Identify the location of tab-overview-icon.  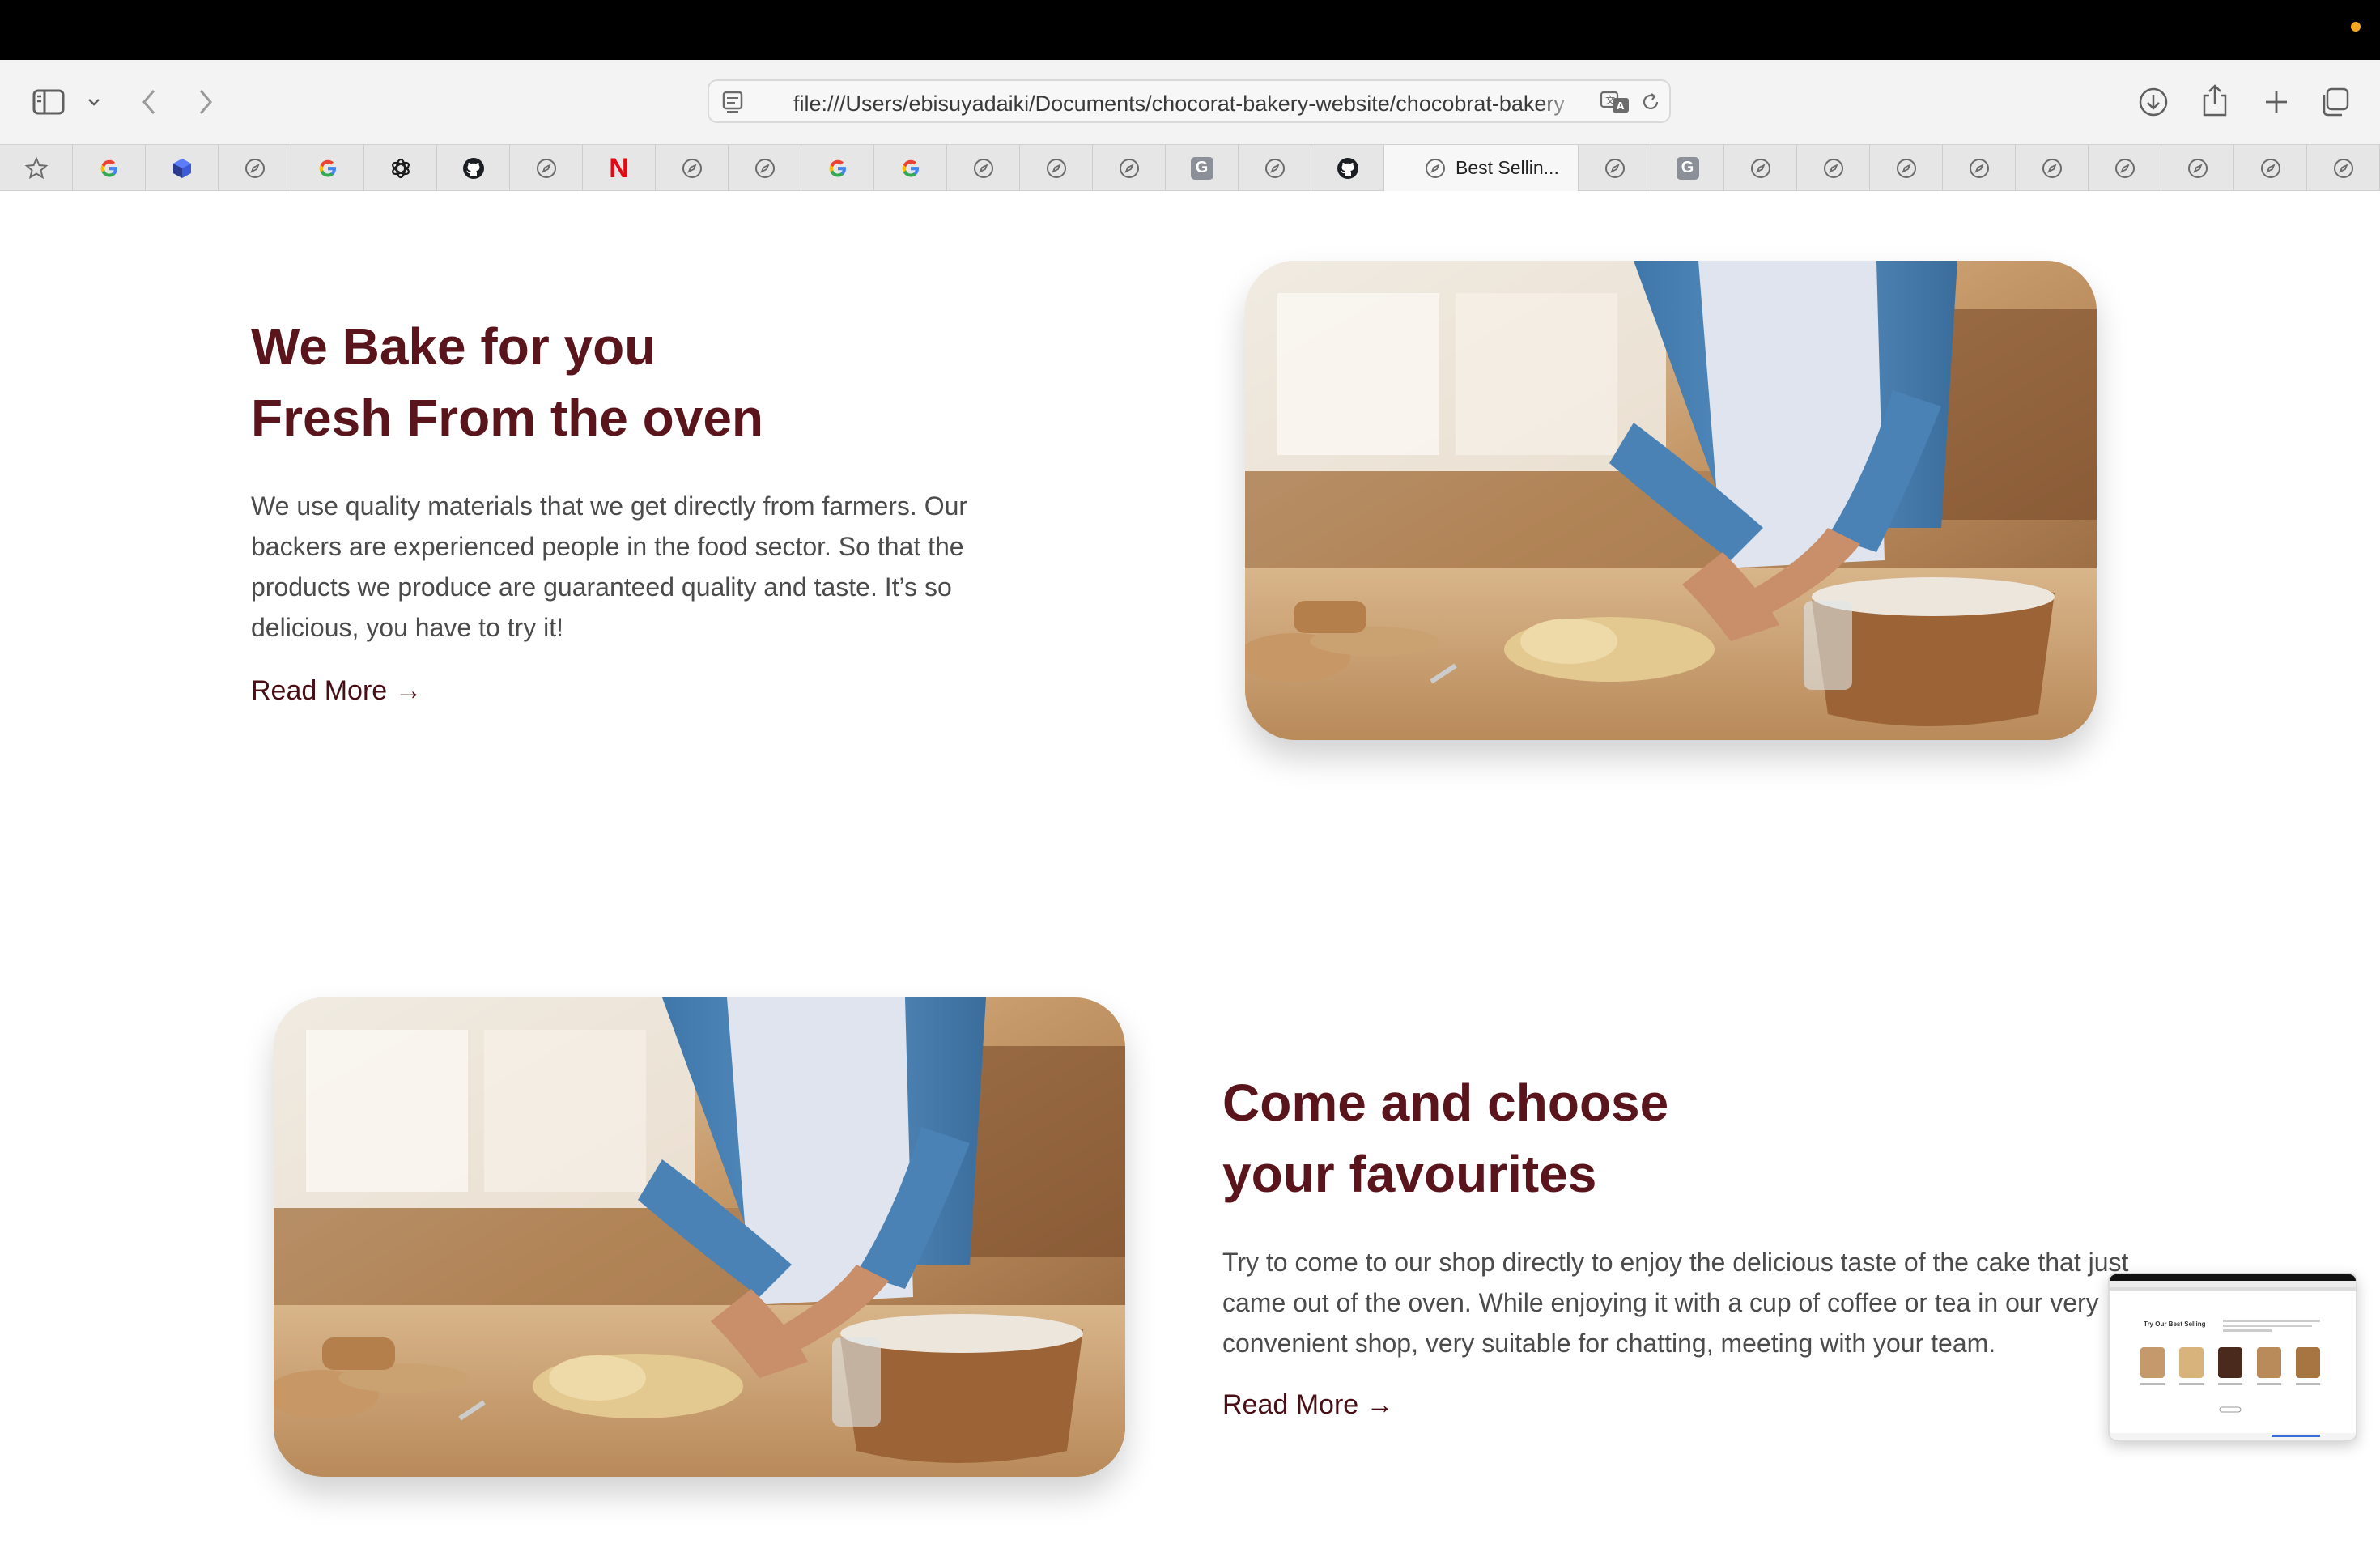
(2334, 102).